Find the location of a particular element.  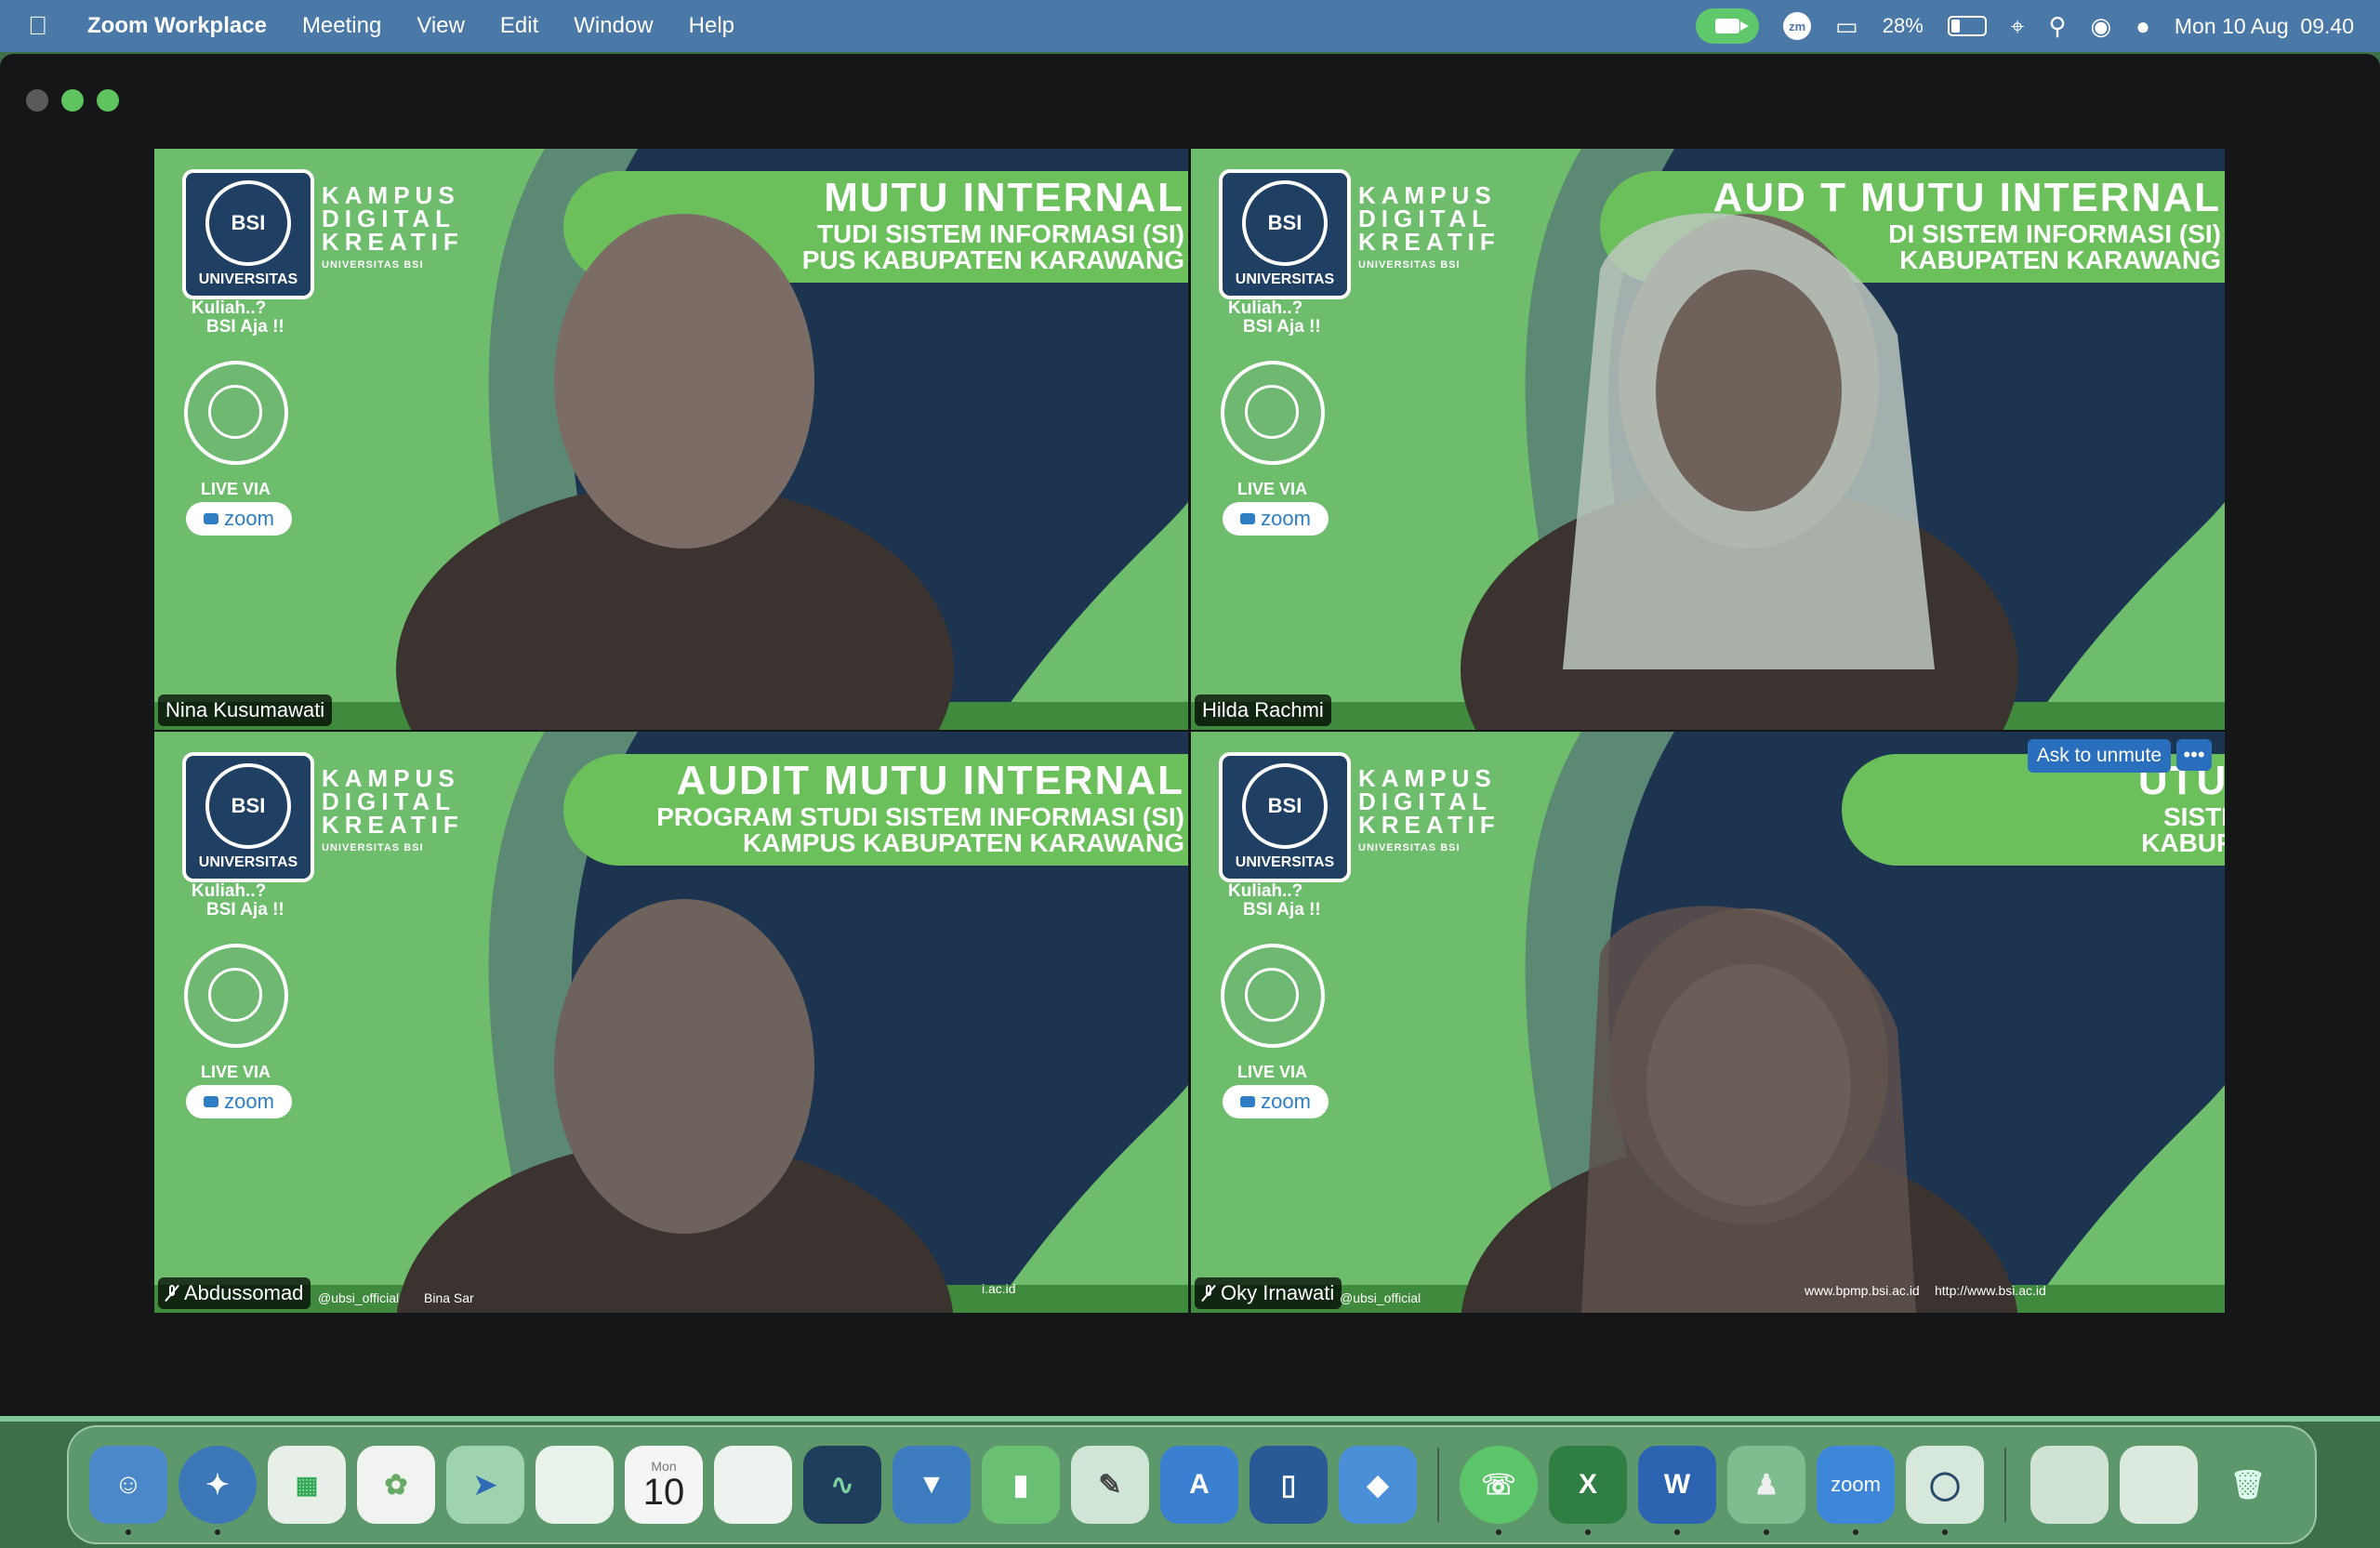

screen-mirroring-icon: ▭ is located at coordinates (1846, 26).